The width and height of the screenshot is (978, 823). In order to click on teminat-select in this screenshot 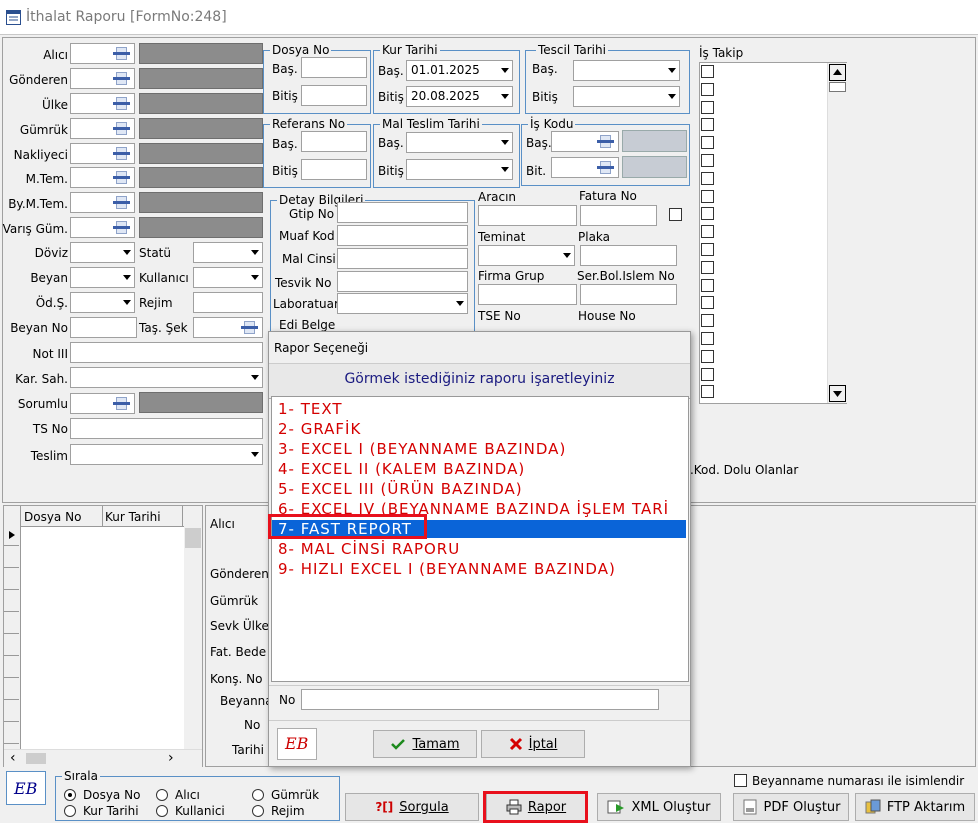, I will do `click(526, 255)`.